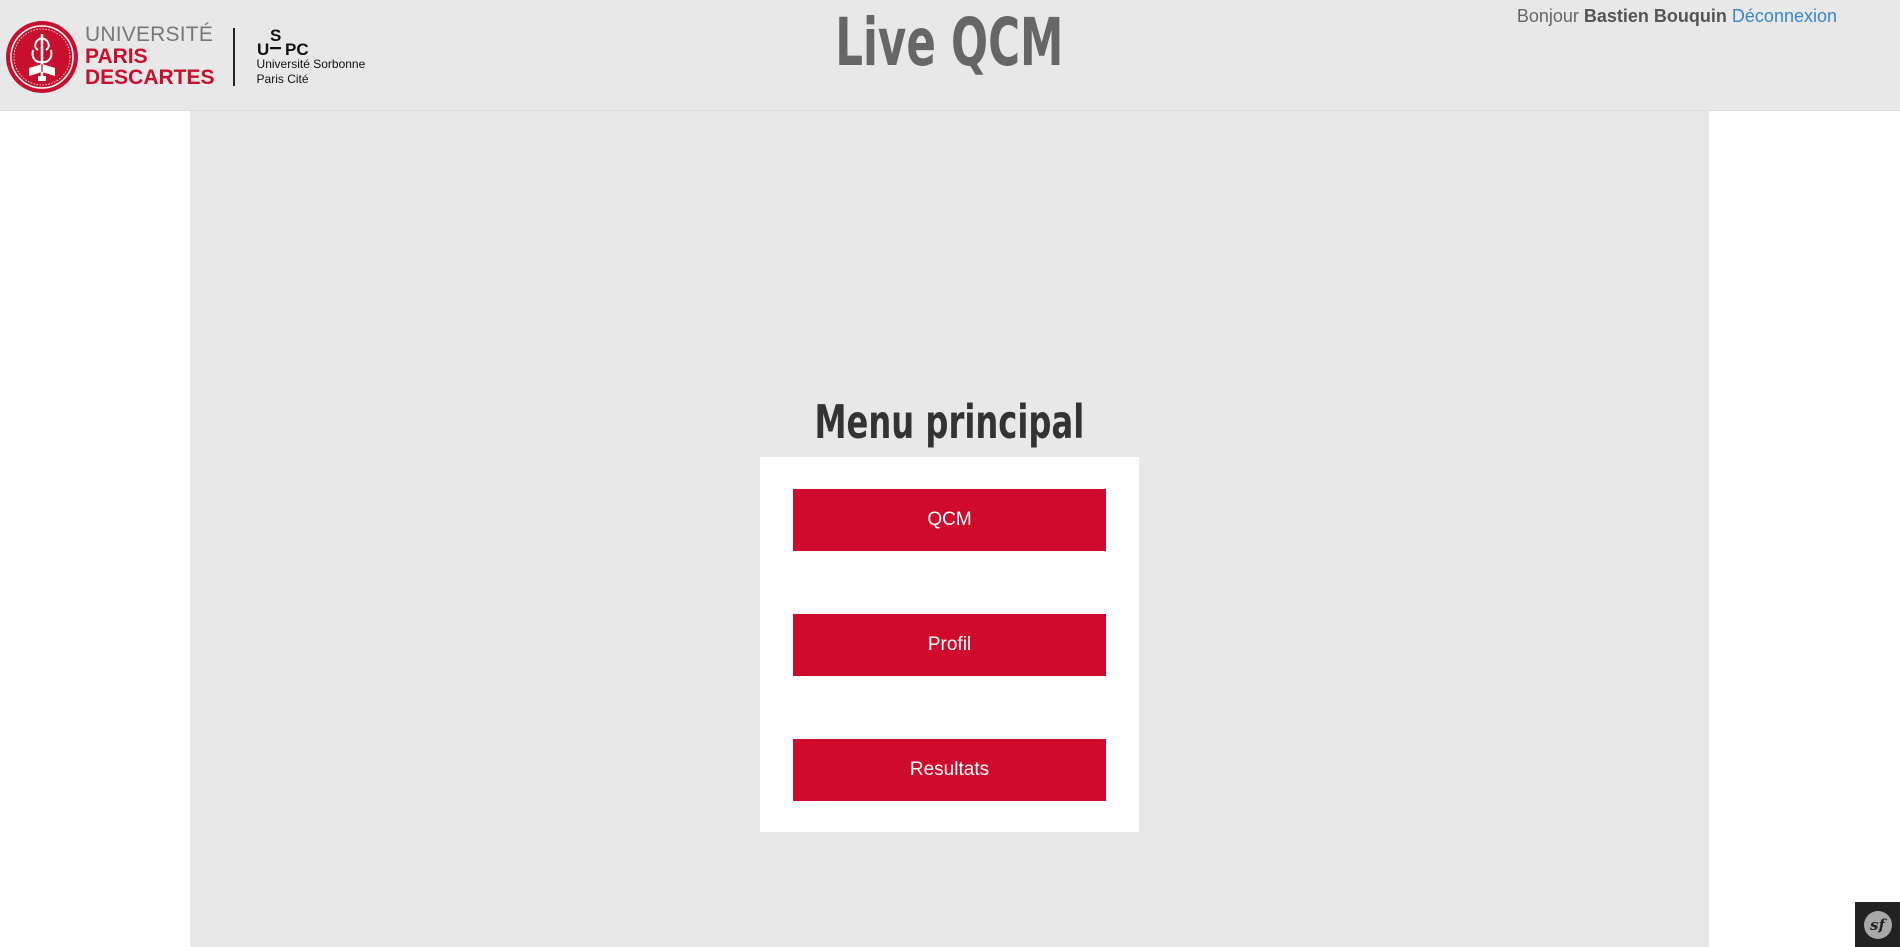 This screenshot has width=1900, height=947. What do you see at coordinates (149, 35) in the screenshot?
I see `logo-line-universite: UNIVERSITÉ` at bounding box center [149, 35].